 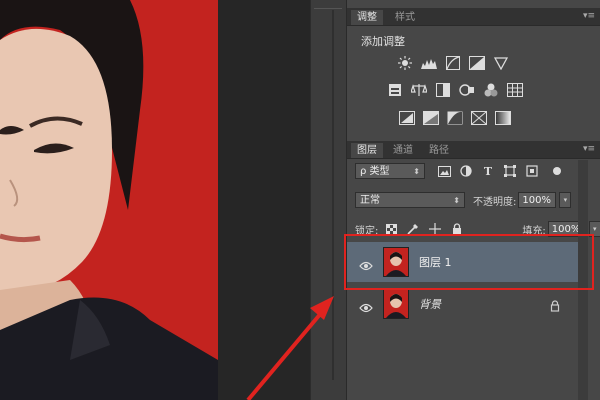 What do you see at coordinates (473, 150) in the screenshot?
I see `layers-tabbar: 图层 通道 路径 ▾≡` at bounding box center [473, 150].